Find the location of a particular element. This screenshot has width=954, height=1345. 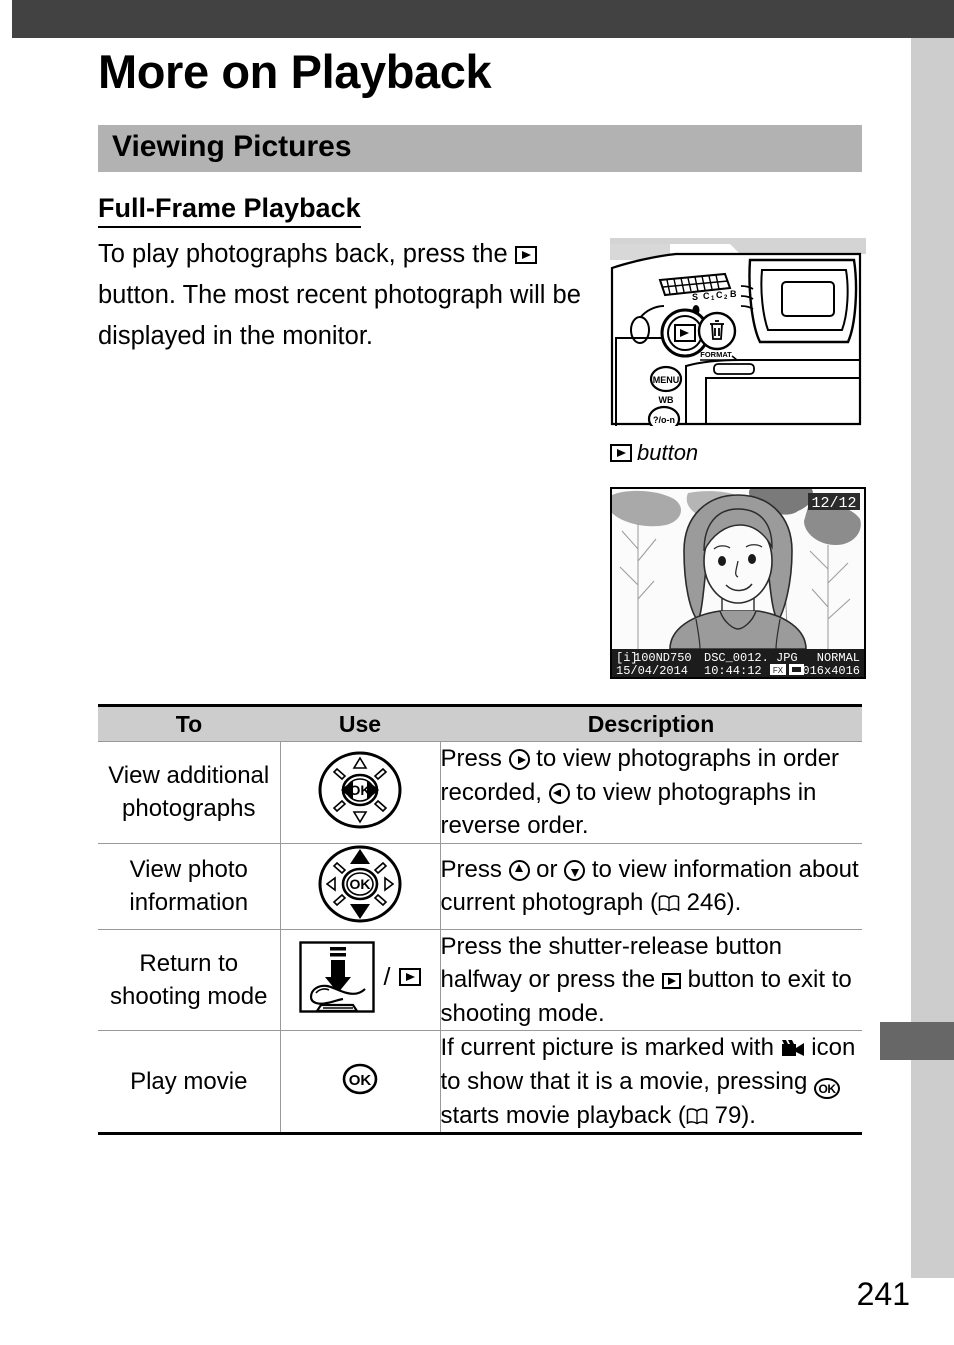

capture-date: 15/04/2014 is located at coordinates (652, 670).